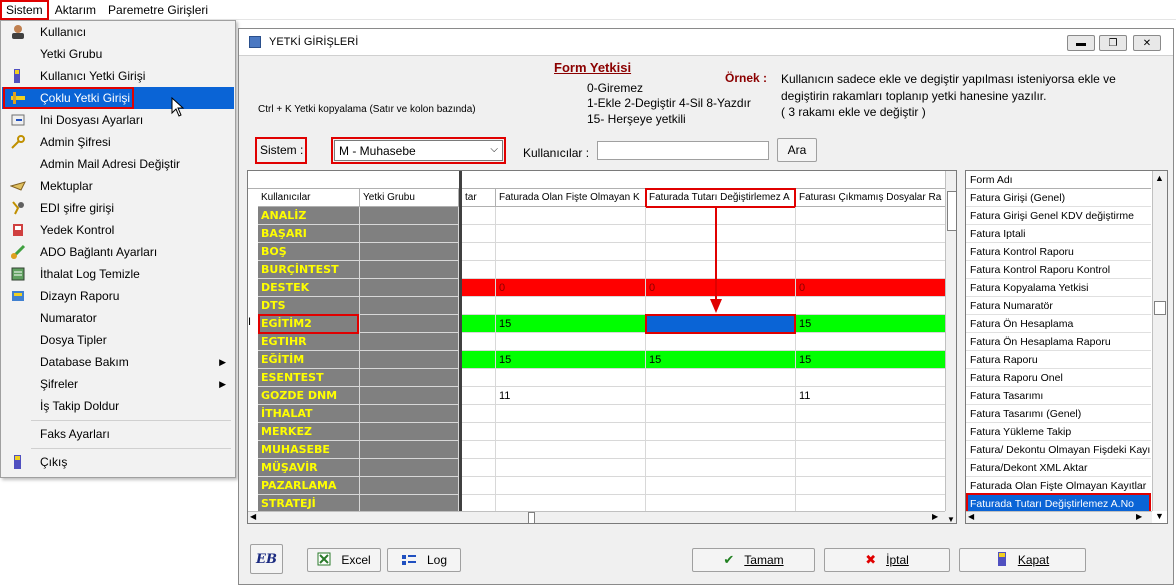  Describe the element at coordinates (1159, 178) in the screenshot. I see `scroll-up-arrow-icon: ▲` at that location.